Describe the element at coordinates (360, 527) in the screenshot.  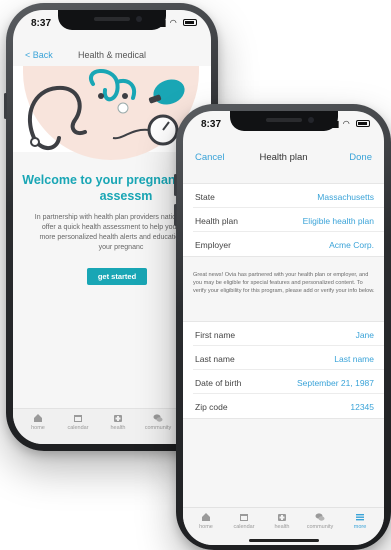
I see `tab-label: more` at that location.